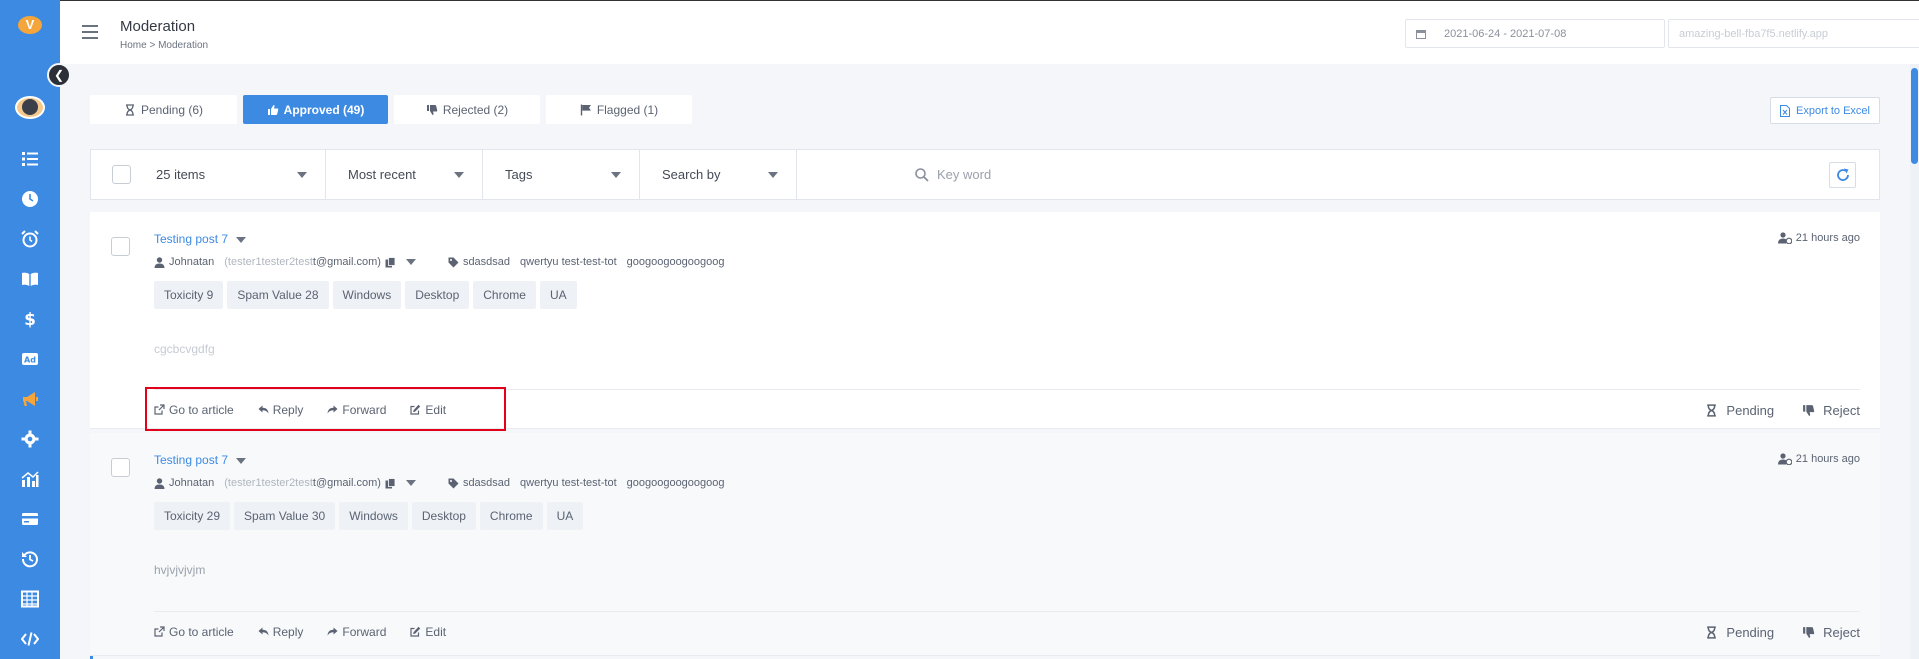  I want to click on post-title: Testing post 7, so click(191, 239).